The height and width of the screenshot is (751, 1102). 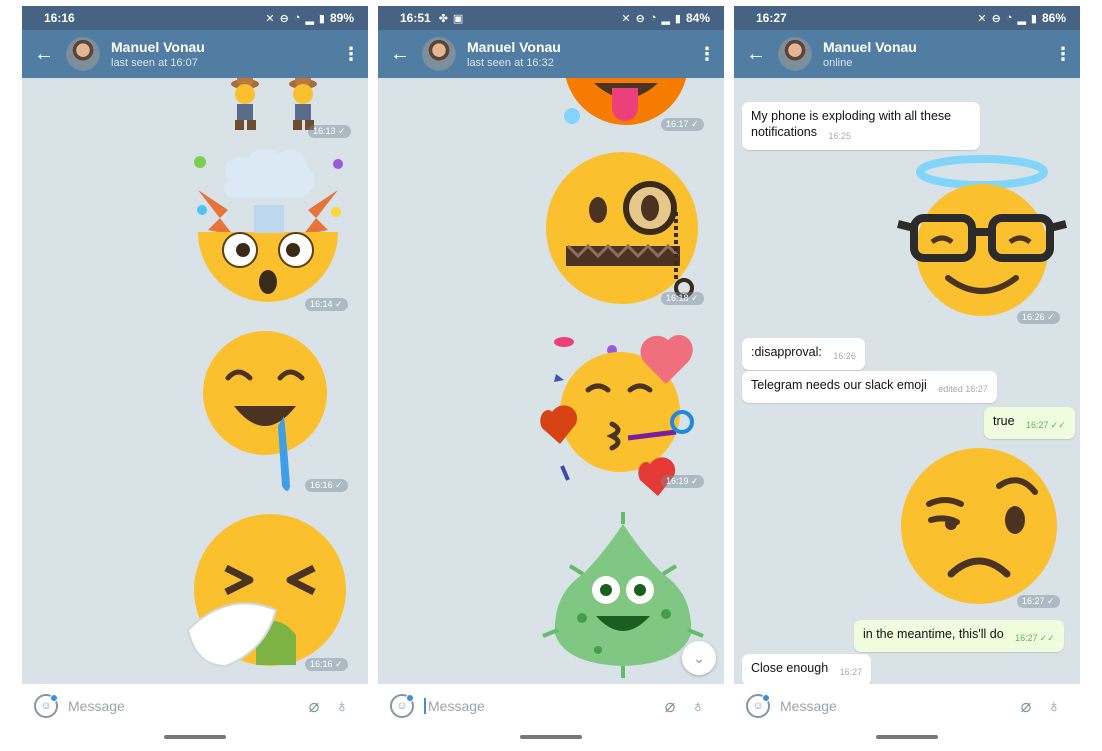 I want to click on chat-header: ← Manuel Vonau last seen at 16:07 ⋮, so click(x=195, y=54).